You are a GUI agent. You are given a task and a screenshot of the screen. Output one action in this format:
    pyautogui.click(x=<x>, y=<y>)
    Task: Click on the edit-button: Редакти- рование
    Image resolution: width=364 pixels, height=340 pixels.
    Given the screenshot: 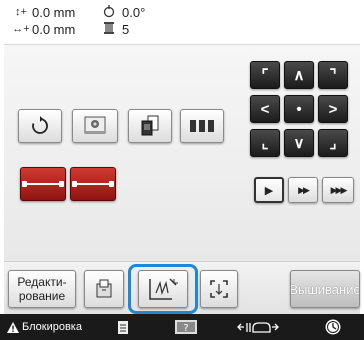 What is the action you would take?
    pyautogui.click(x=42, y=289)
    